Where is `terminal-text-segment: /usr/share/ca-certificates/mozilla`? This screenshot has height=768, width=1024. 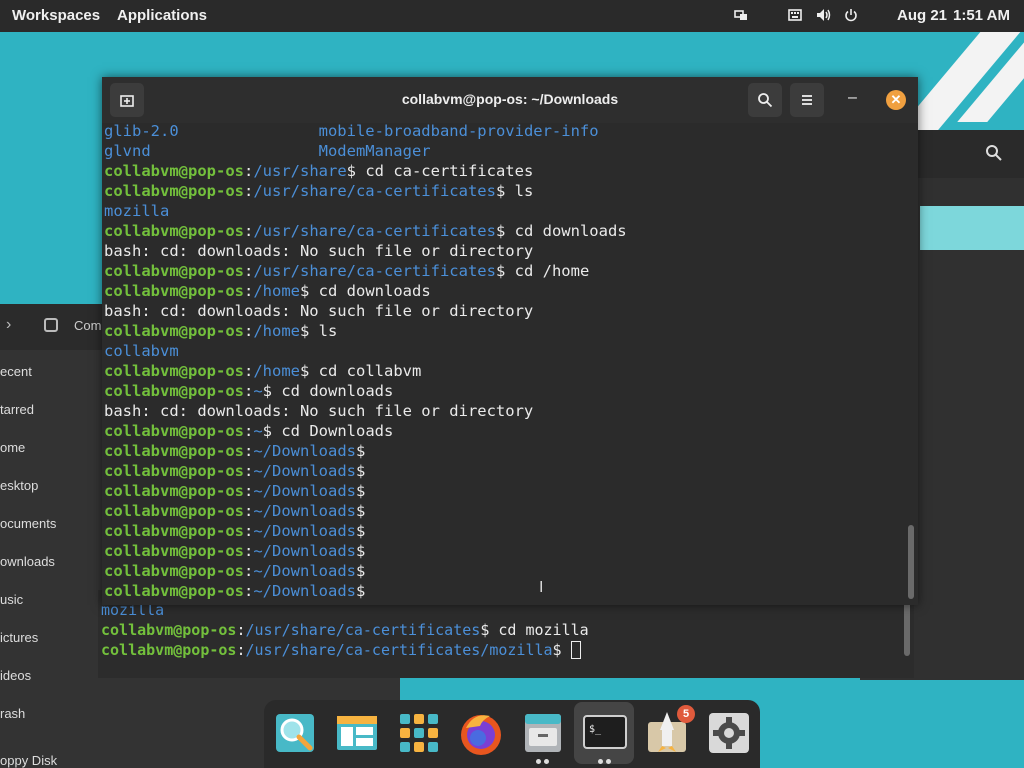 terminal-text-segment: /usr/share/ca-certificates/mozilla is located at coordinates (399, 650).